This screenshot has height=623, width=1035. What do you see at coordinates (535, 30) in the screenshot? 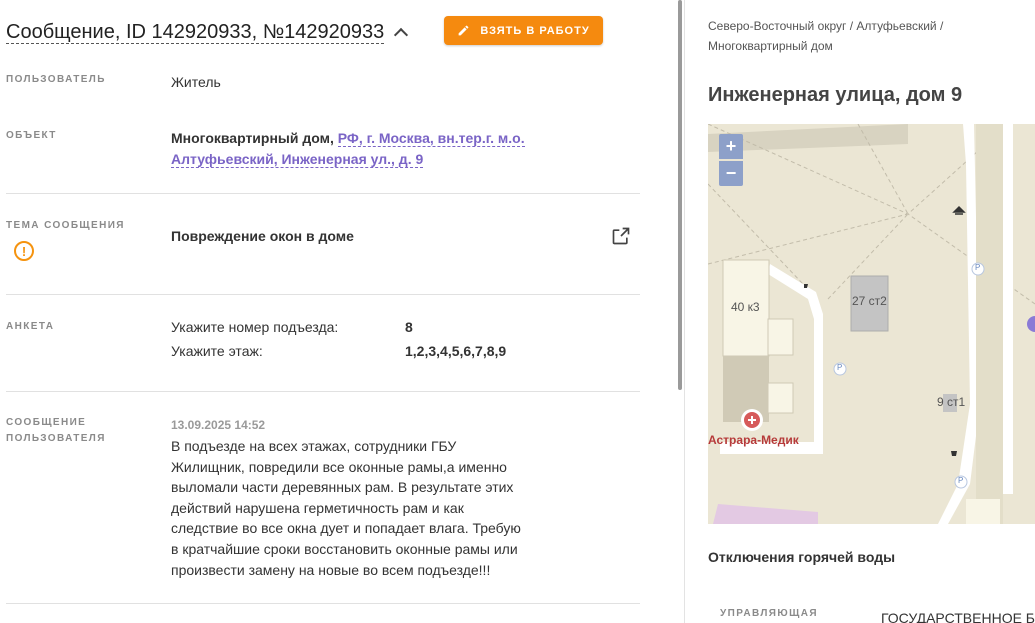
I see `take-button-label: ВЗЯТЬ В РАБОТУ` at bounding box center [535, 30].